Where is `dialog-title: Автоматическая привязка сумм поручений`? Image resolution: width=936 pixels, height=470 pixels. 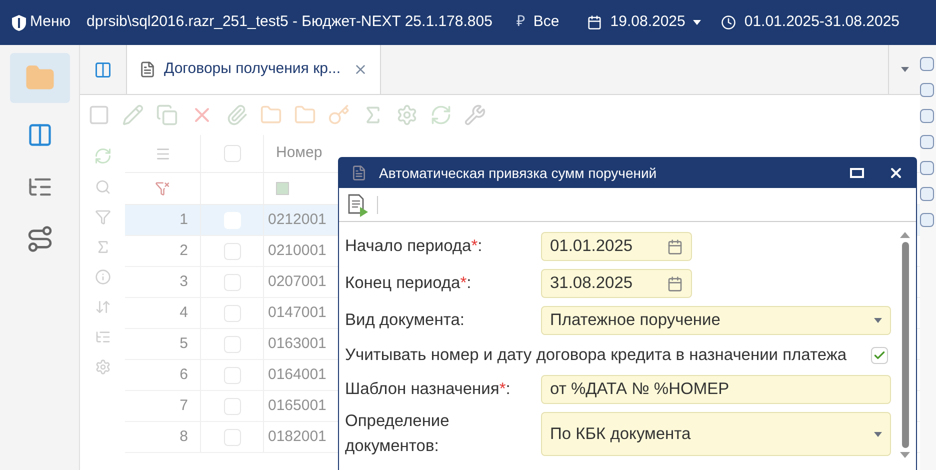
dialog-title: Автоматическая привязка сумм поручений is located at coordinates (518, 173).